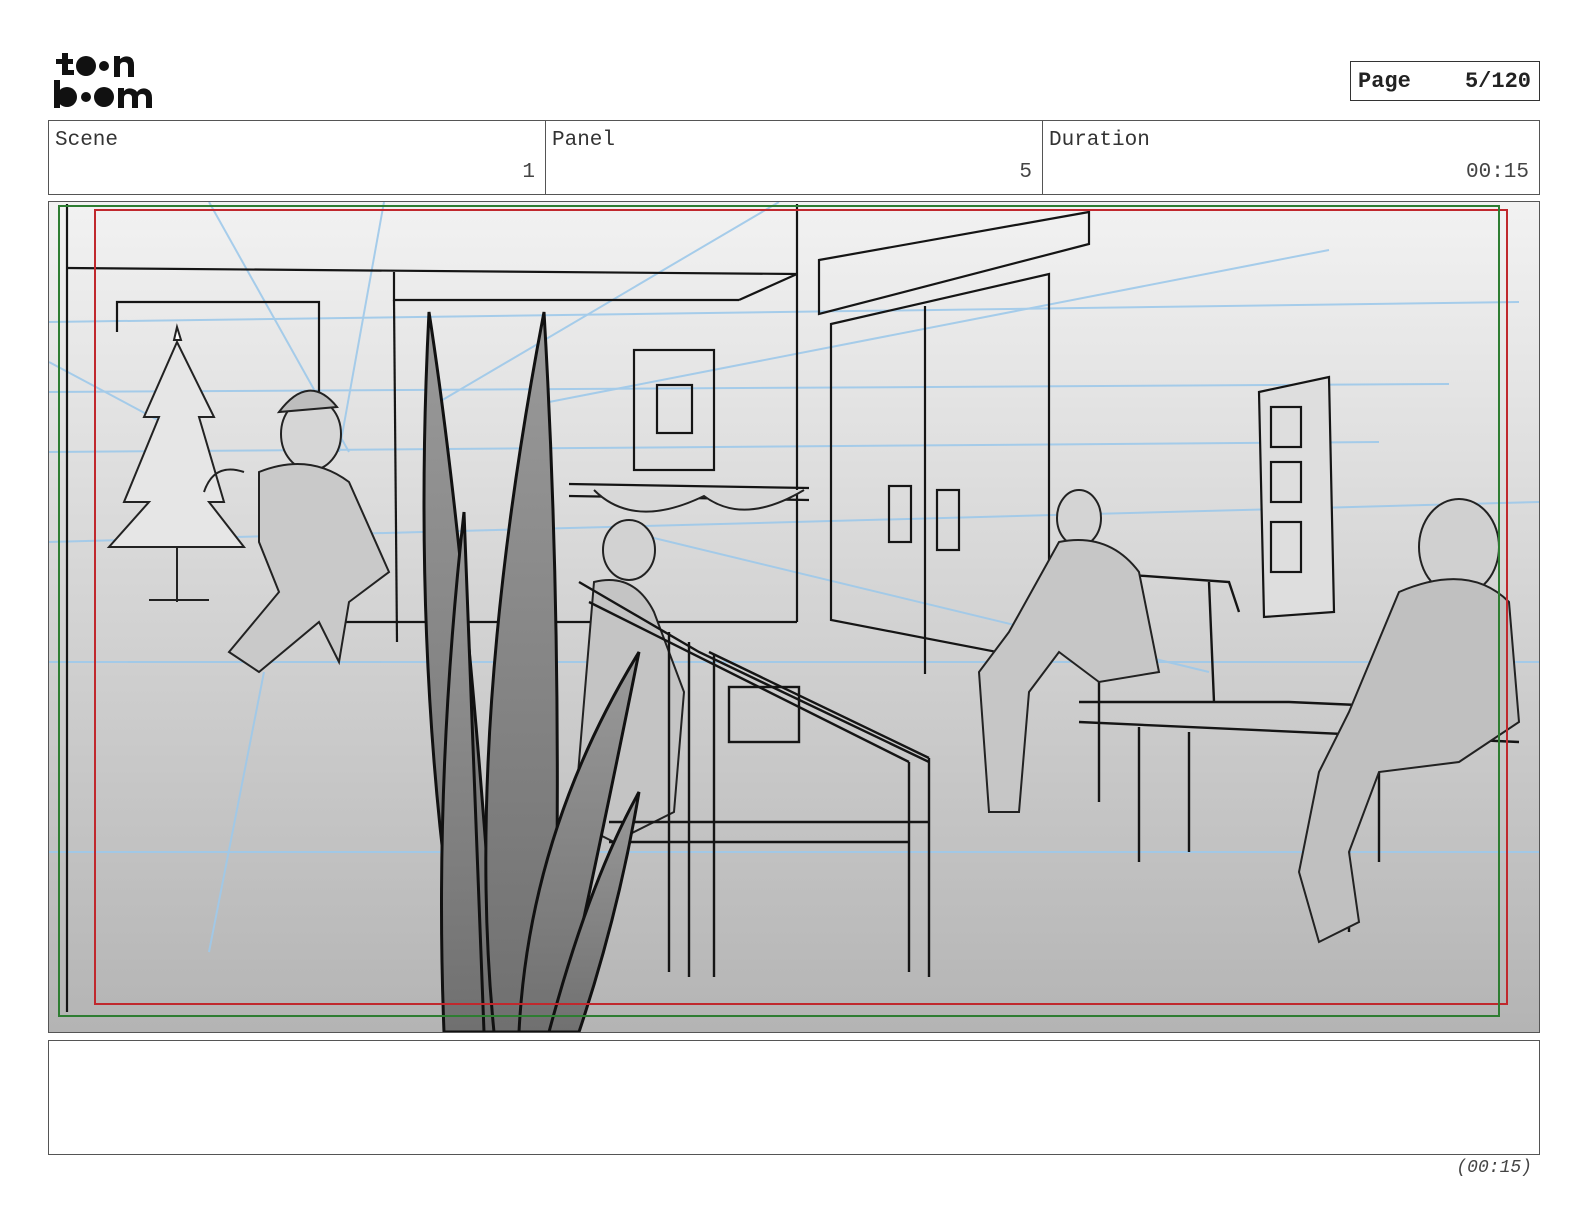 The width and height of the screenshot is (1584, 1224). Describe the element at coordinates (297, 157) in the screenshot. I see `scene-cell: Scene 1` at that location.